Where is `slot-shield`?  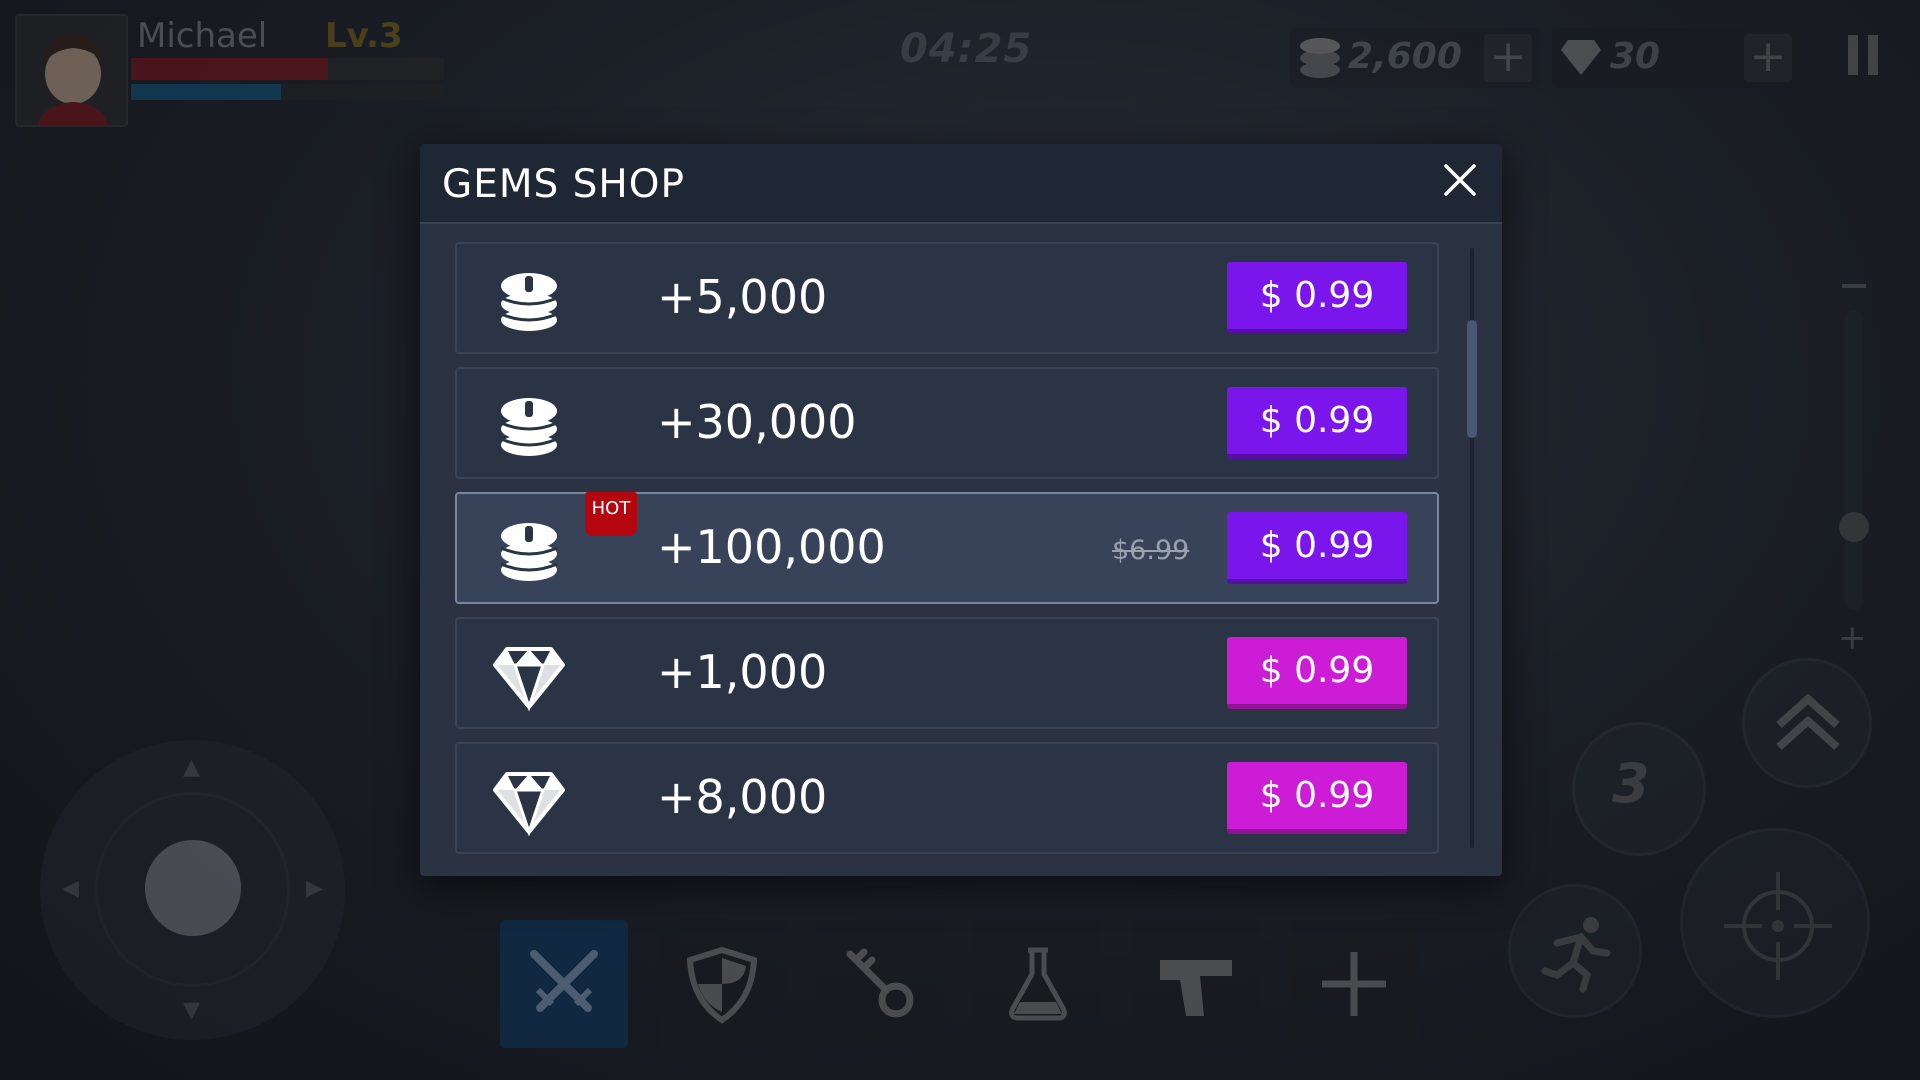 slot-shield is located at coordinates (722, 984).